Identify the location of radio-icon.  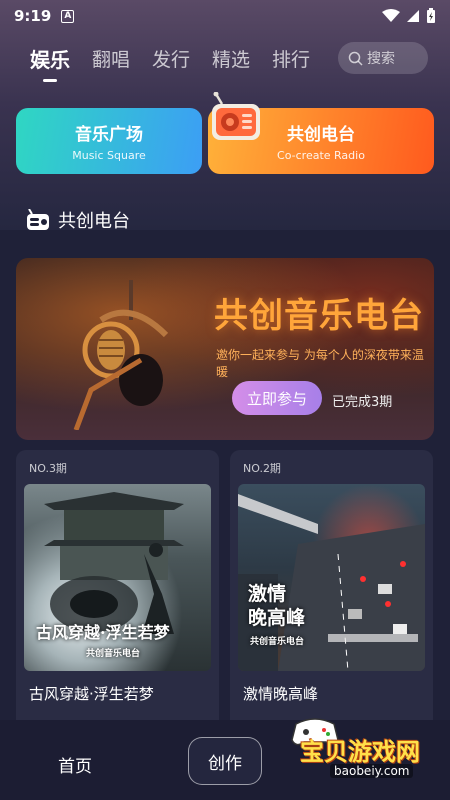
(236, 116).